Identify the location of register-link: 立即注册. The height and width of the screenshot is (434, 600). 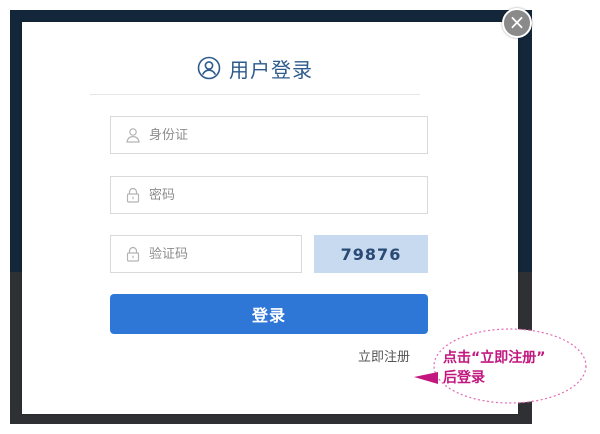
(384, 355).